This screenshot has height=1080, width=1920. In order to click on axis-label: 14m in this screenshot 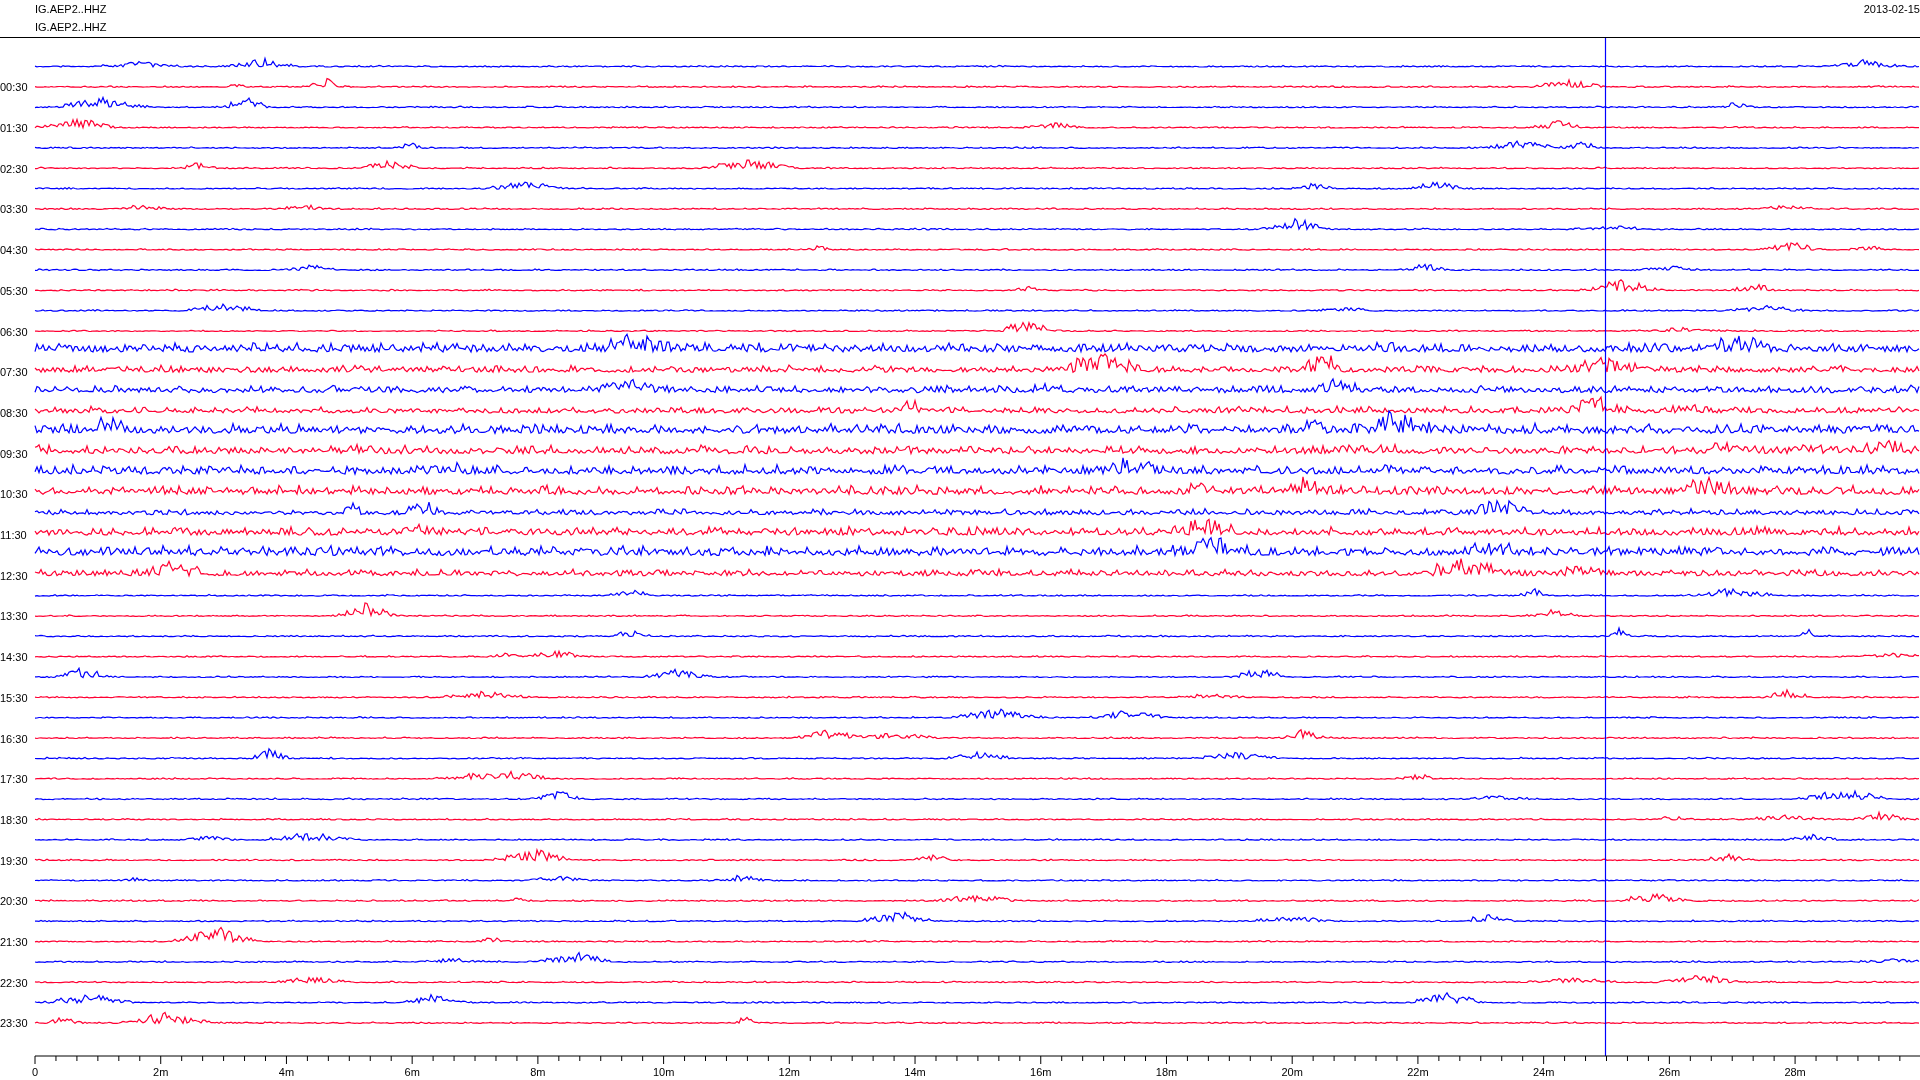, I will do `click(915, 1072)`.